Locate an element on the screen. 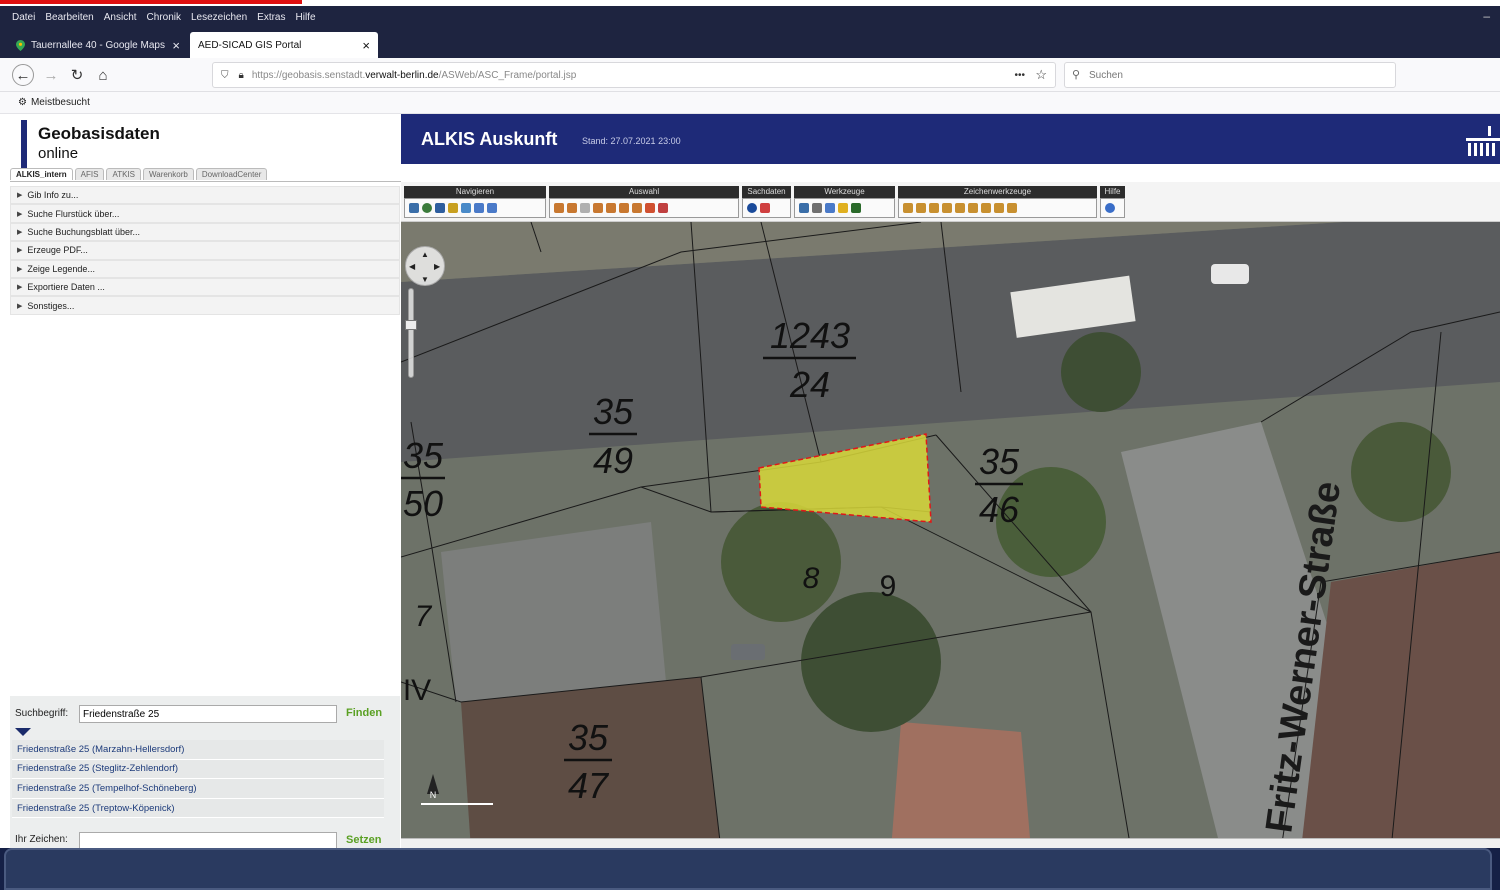 This screenshot has height=890, width=1500. berlin-logo-icon is located at coordinates (1483, 141).